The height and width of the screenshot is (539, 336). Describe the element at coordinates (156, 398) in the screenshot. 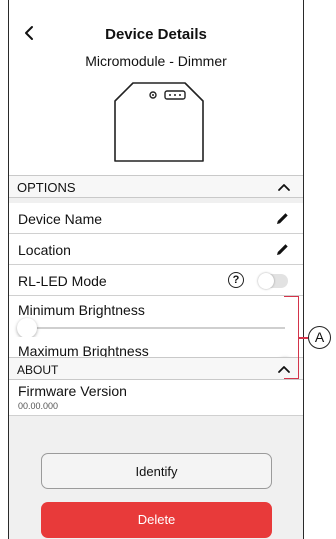

I see `firmware-row: Firmware Version 00.00.000` at that location.